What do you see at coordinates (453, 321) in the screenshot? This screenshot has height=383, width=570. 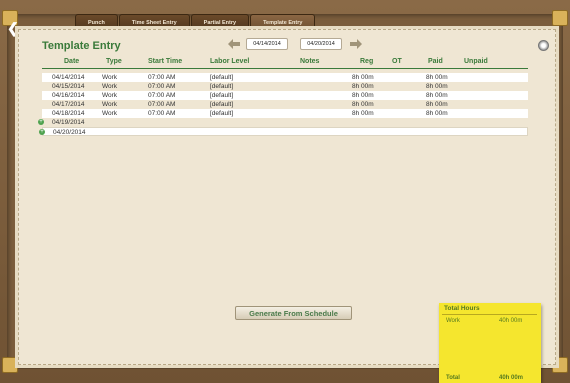 I see `work-hours-label: Work` at bounding box center [453, 321].